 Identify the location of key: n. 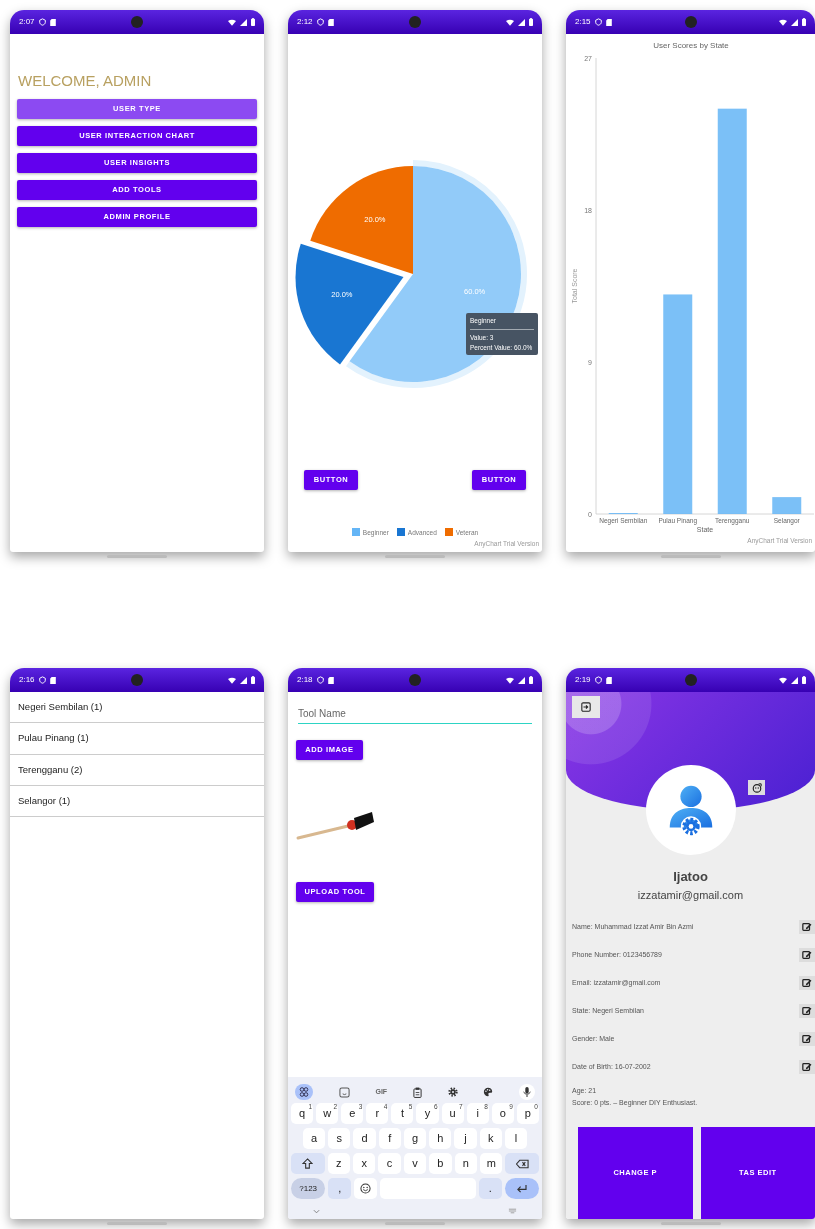
(466, 1163).